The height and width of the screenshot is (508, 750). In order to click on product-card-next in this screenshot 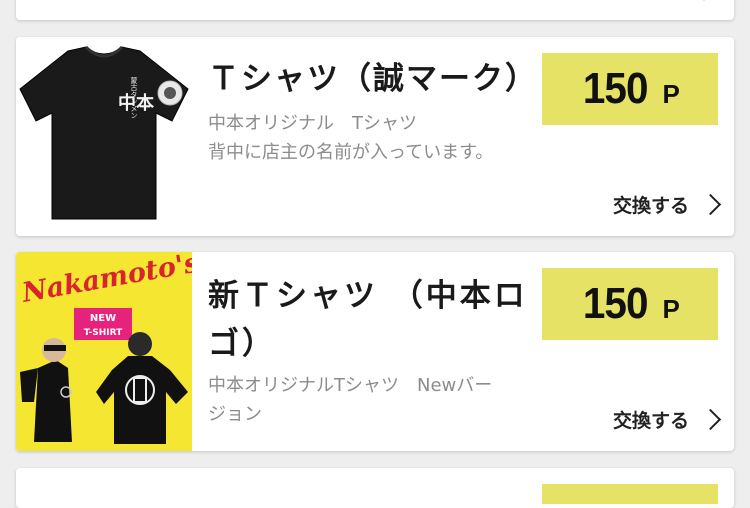, I will do `click(375, 488)`.